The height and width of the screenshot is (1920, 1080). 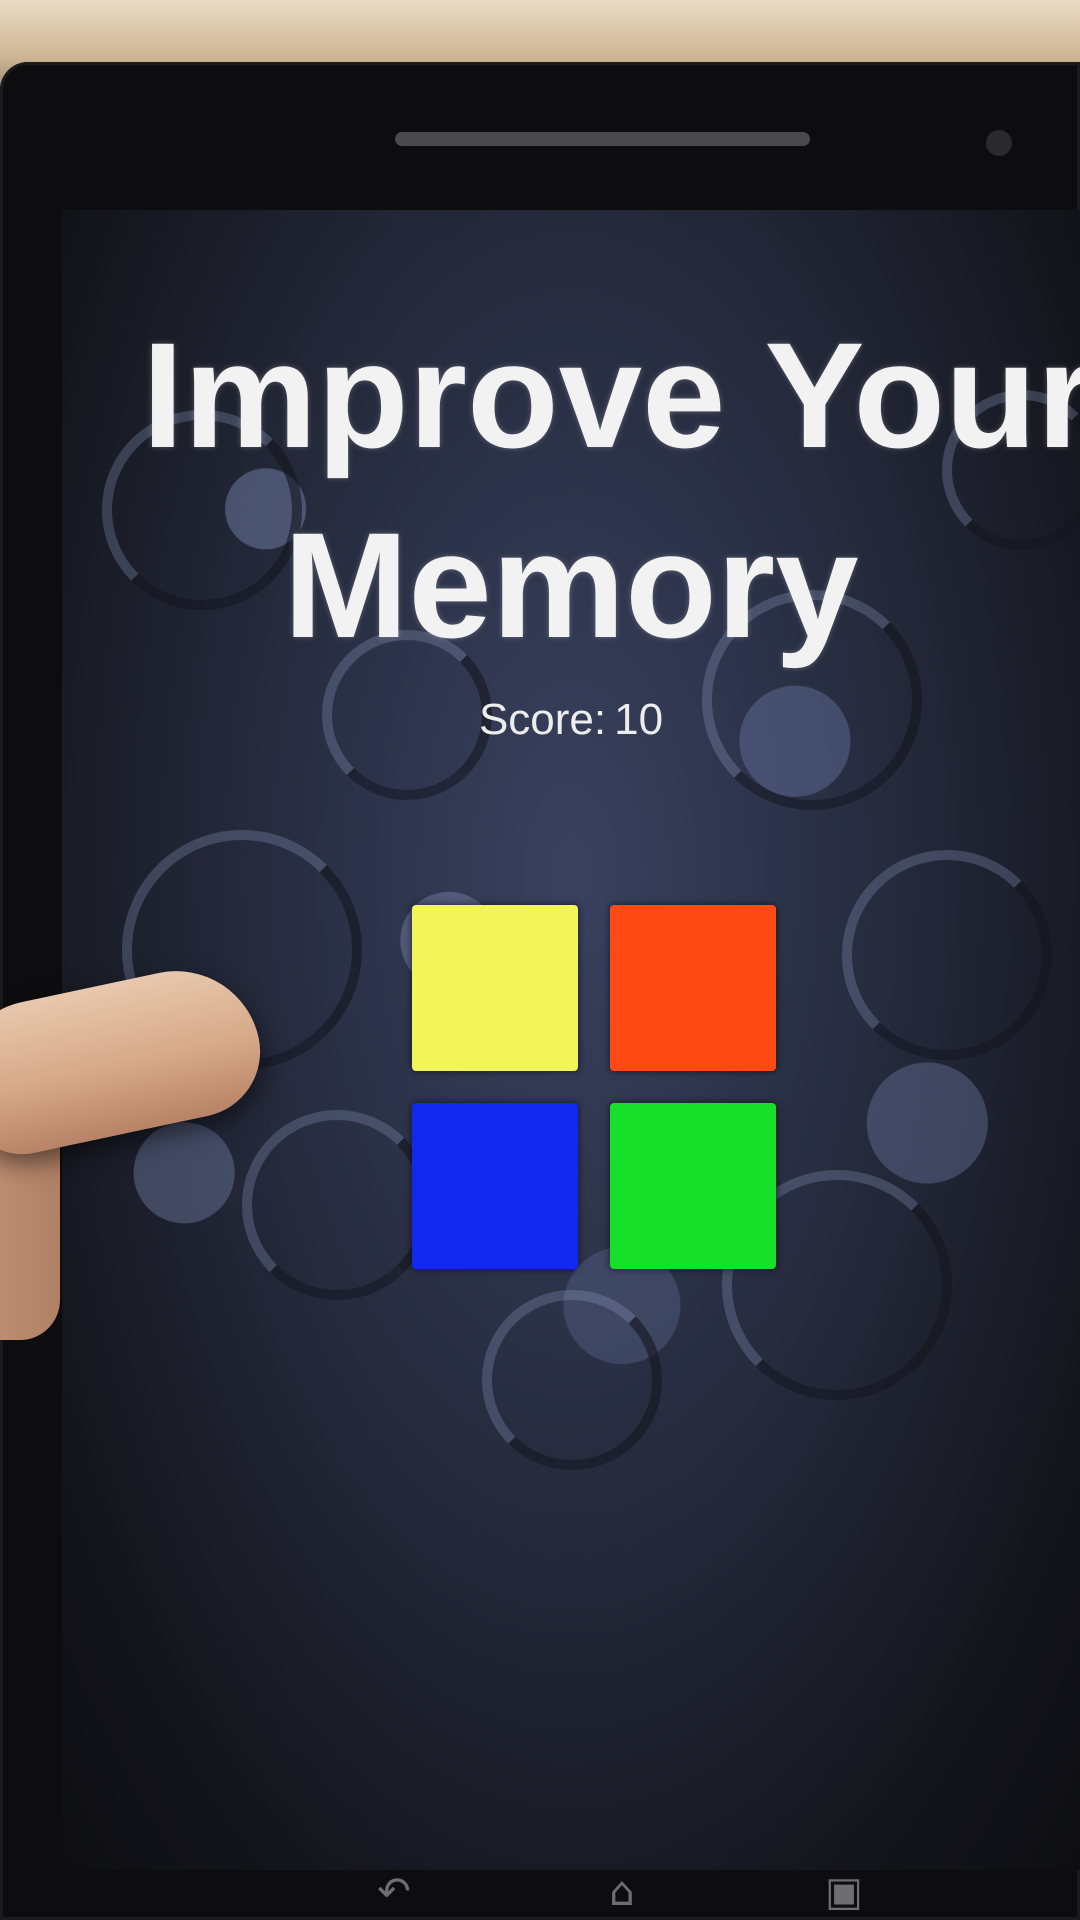 What do you see at coordinates (602, 139) in the screenshot?
I see `speaker-grille` at bounding box center [602, 139].